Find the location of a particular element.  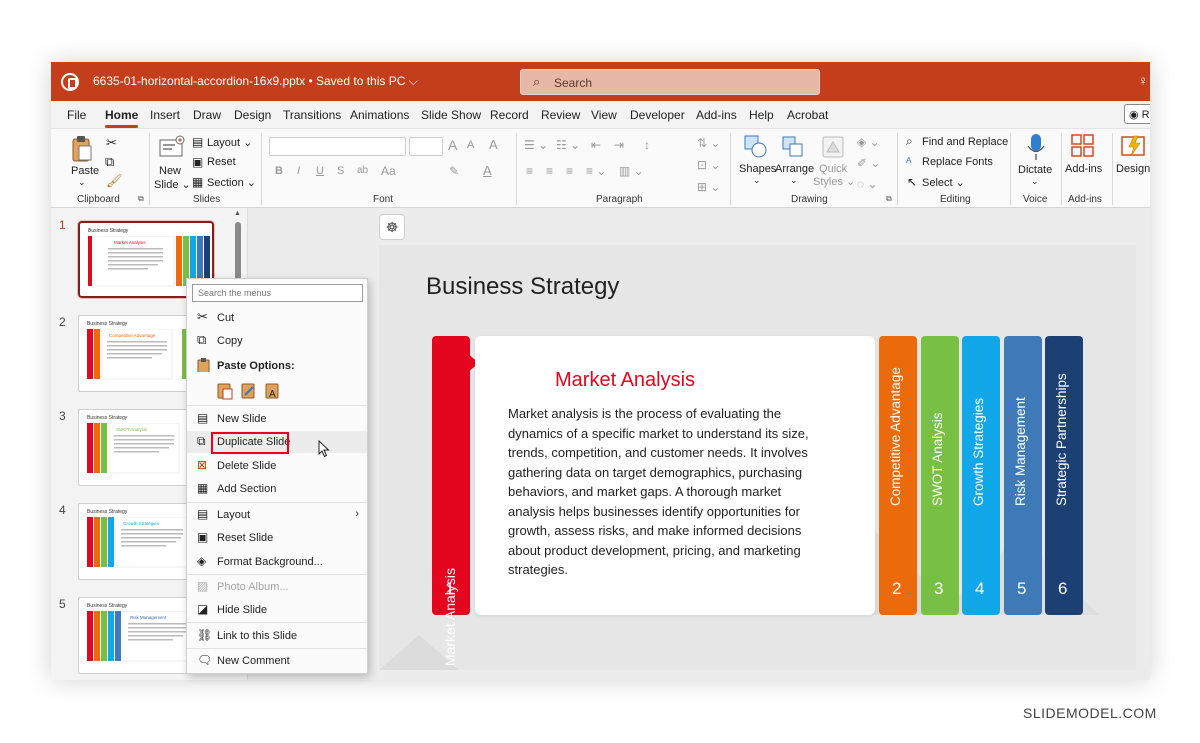

dictate-button: Dictate is located at coordinates (1035, 170).